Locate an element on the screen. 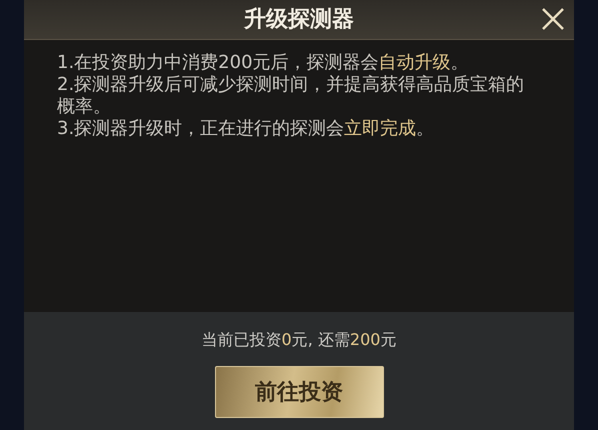 The width and height of the screenshot is (598, 430). rule-text: 2.探测器升级后可减少探测时间，并提高获得高品质宝箱的概率。 is located at coordinates (291, 96).